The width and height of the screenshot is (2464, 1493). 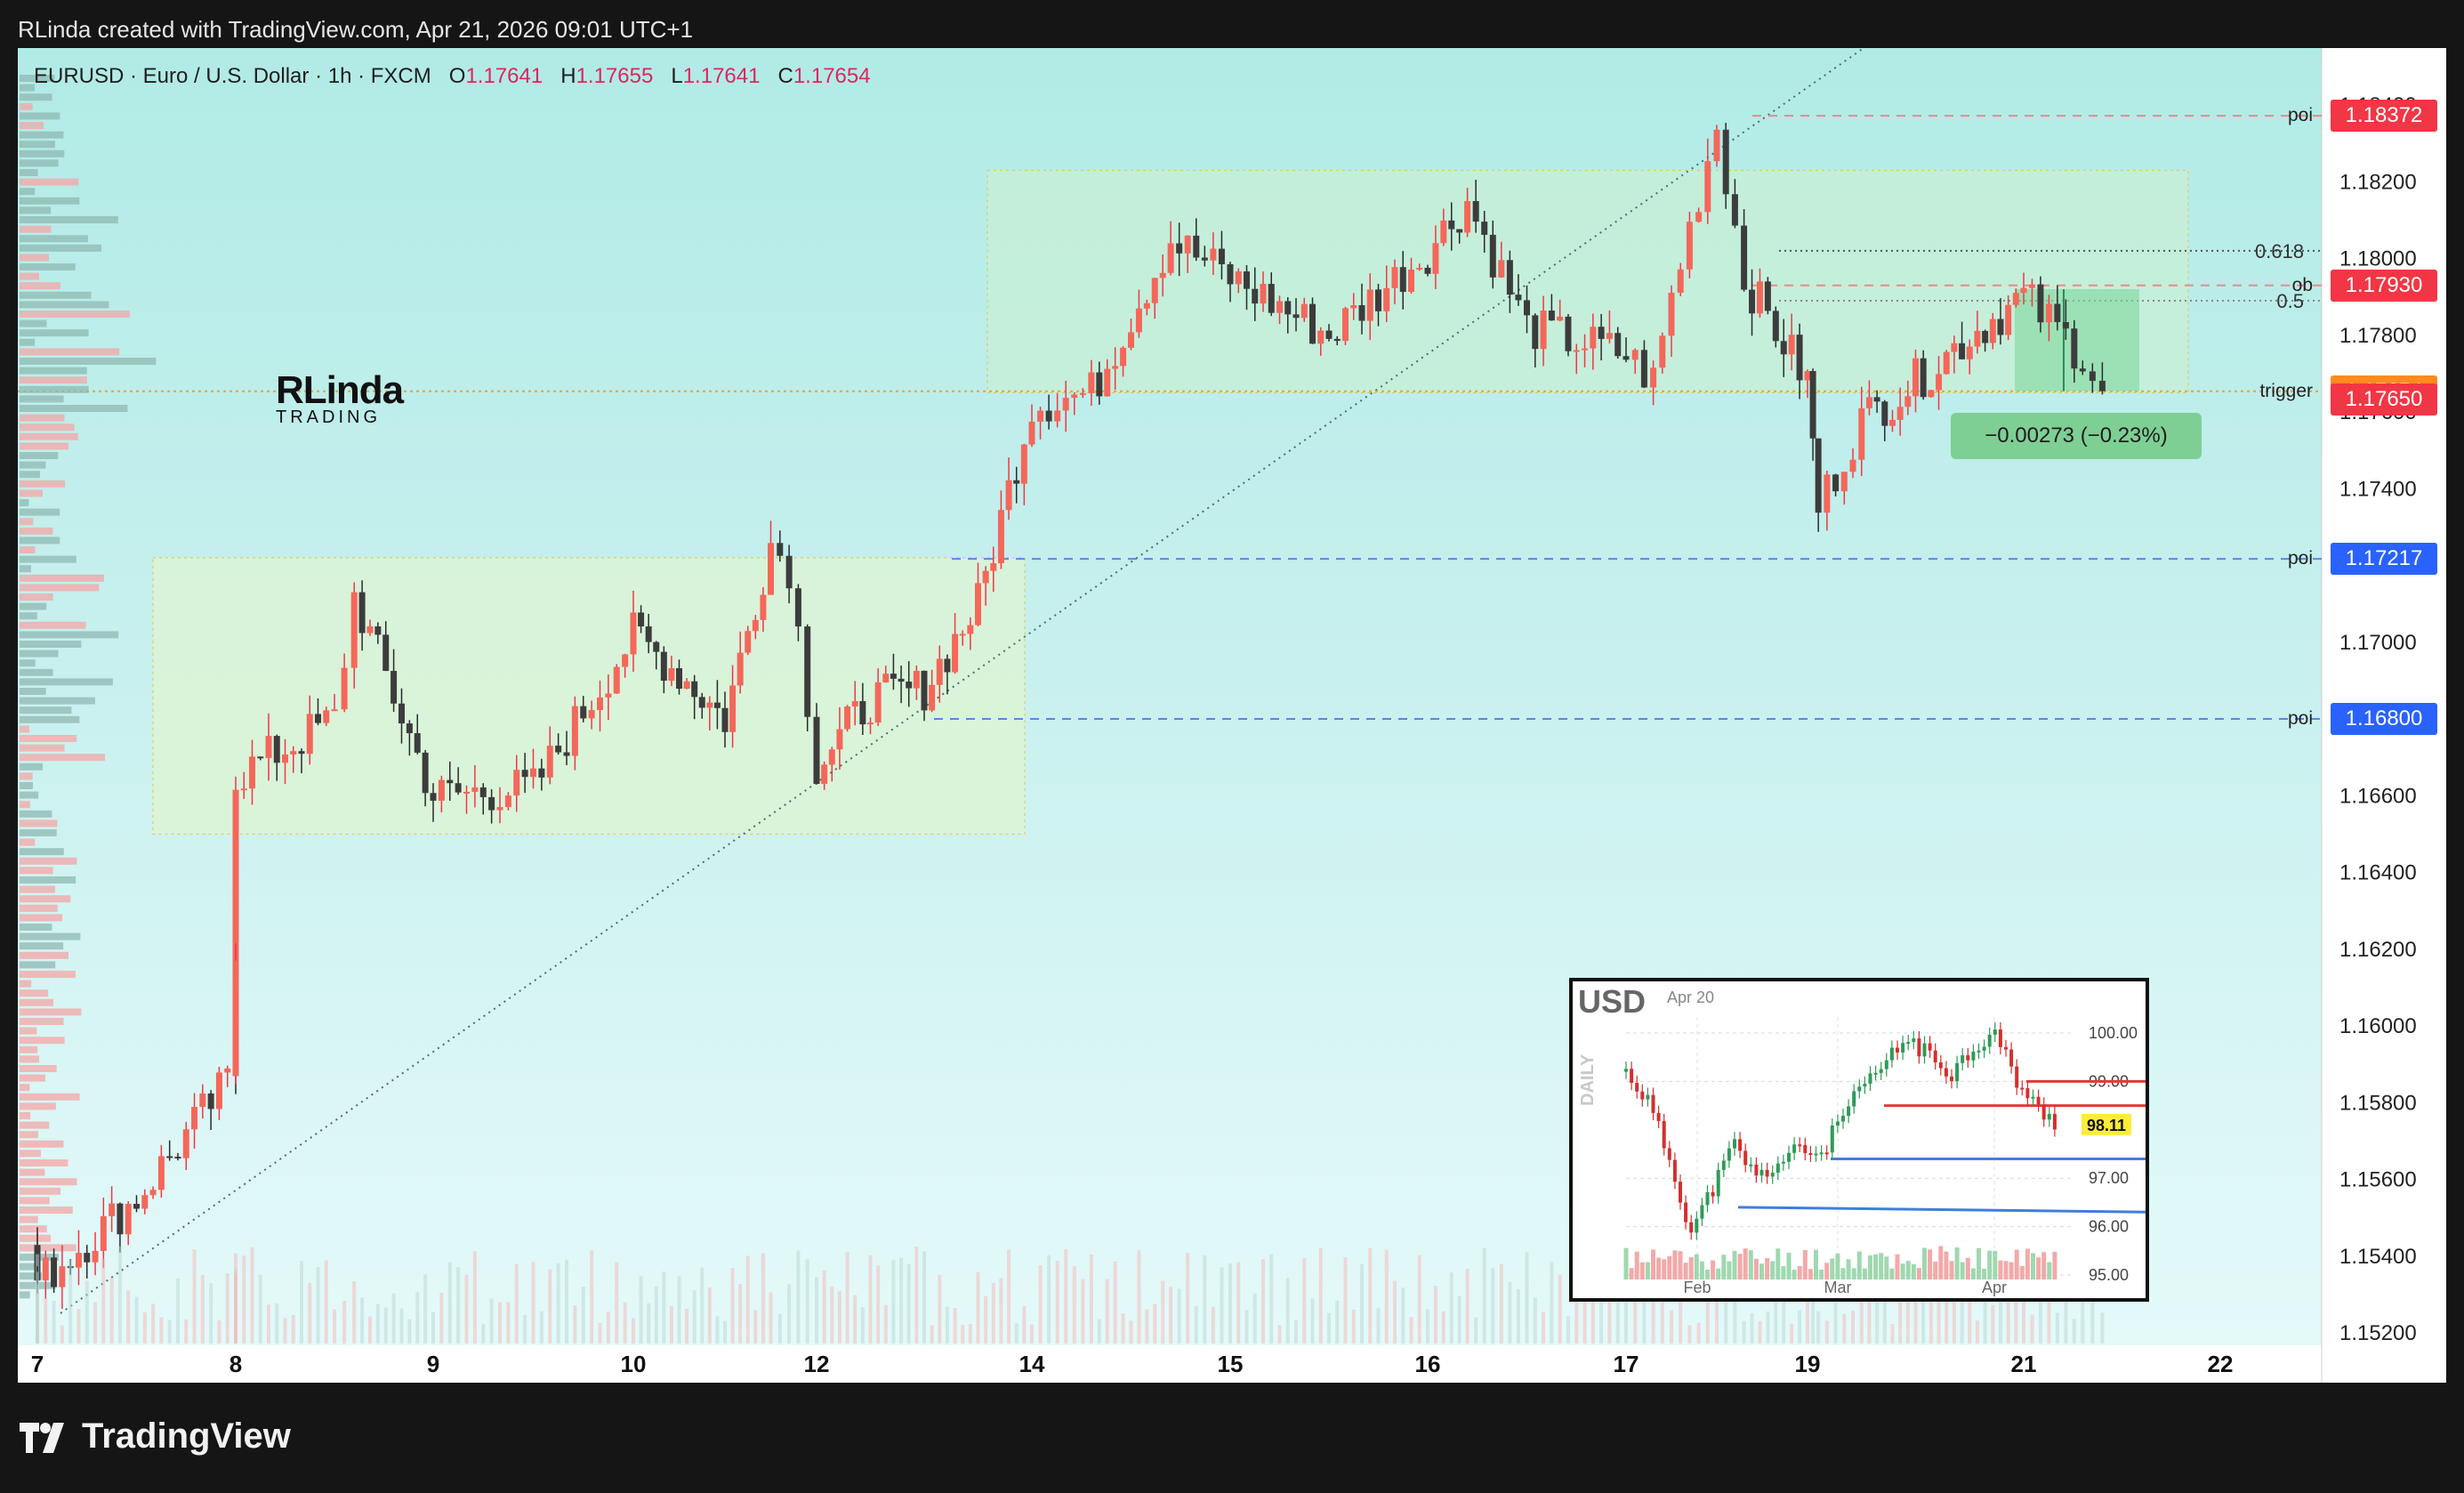 I want to click on x-tick-label: 15, so click(x=1231, y=1364).